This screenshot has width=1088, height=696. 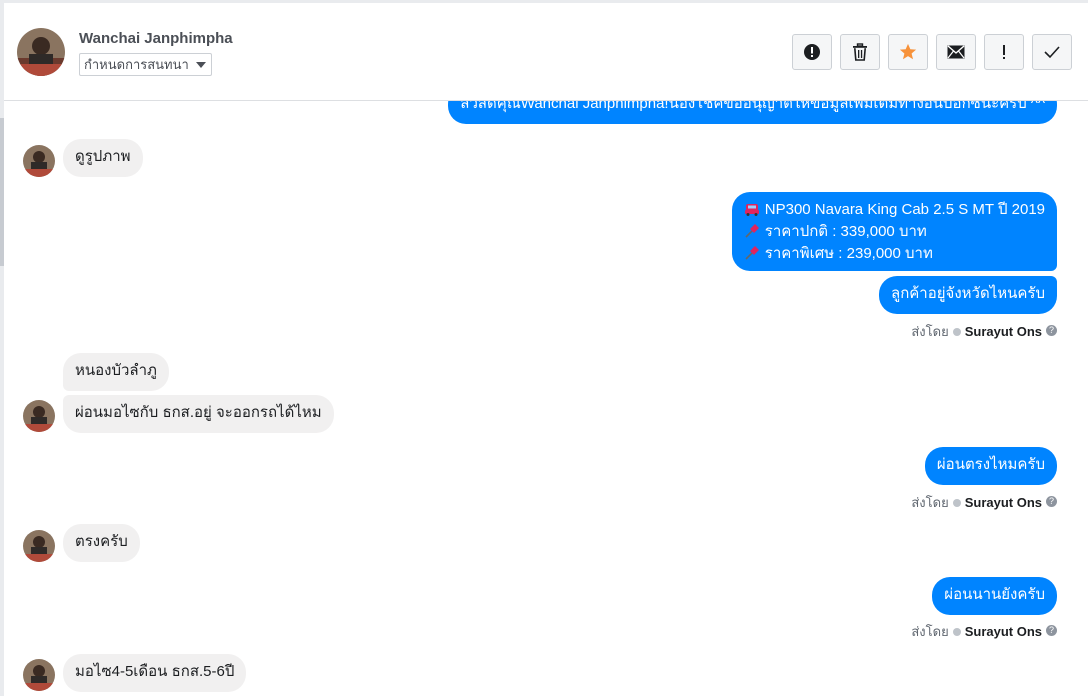 I want to click on spam-button, so click(x=812, y=52).